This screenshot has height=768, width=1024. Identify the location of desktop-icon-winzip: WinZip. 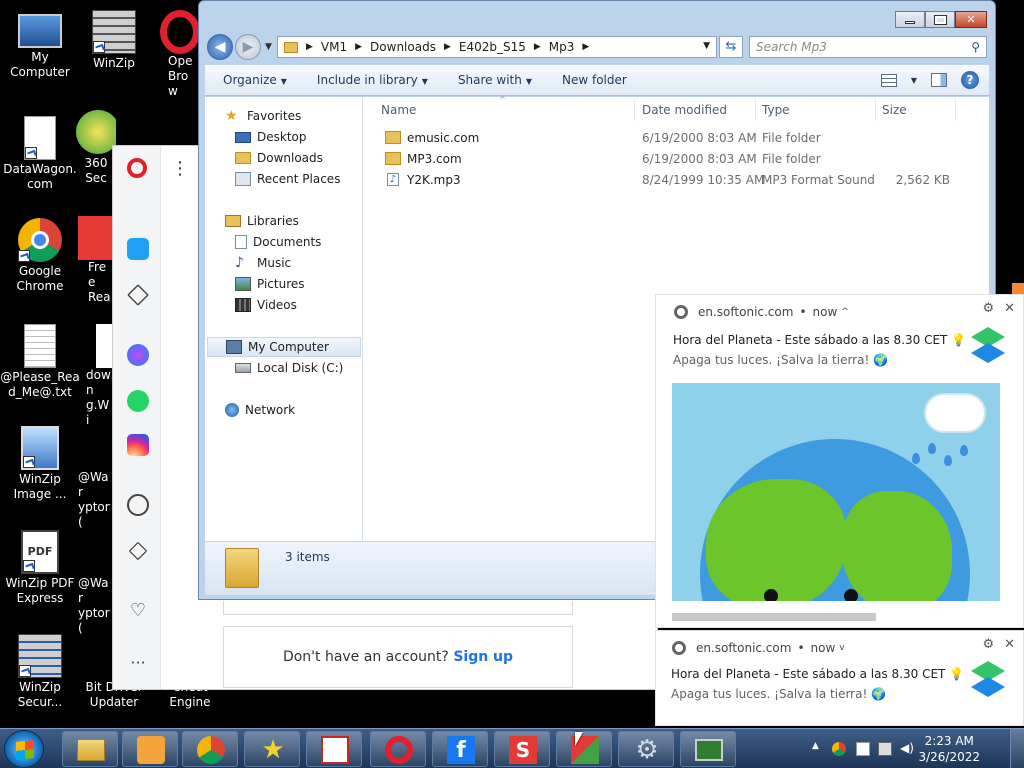
(114, 40).